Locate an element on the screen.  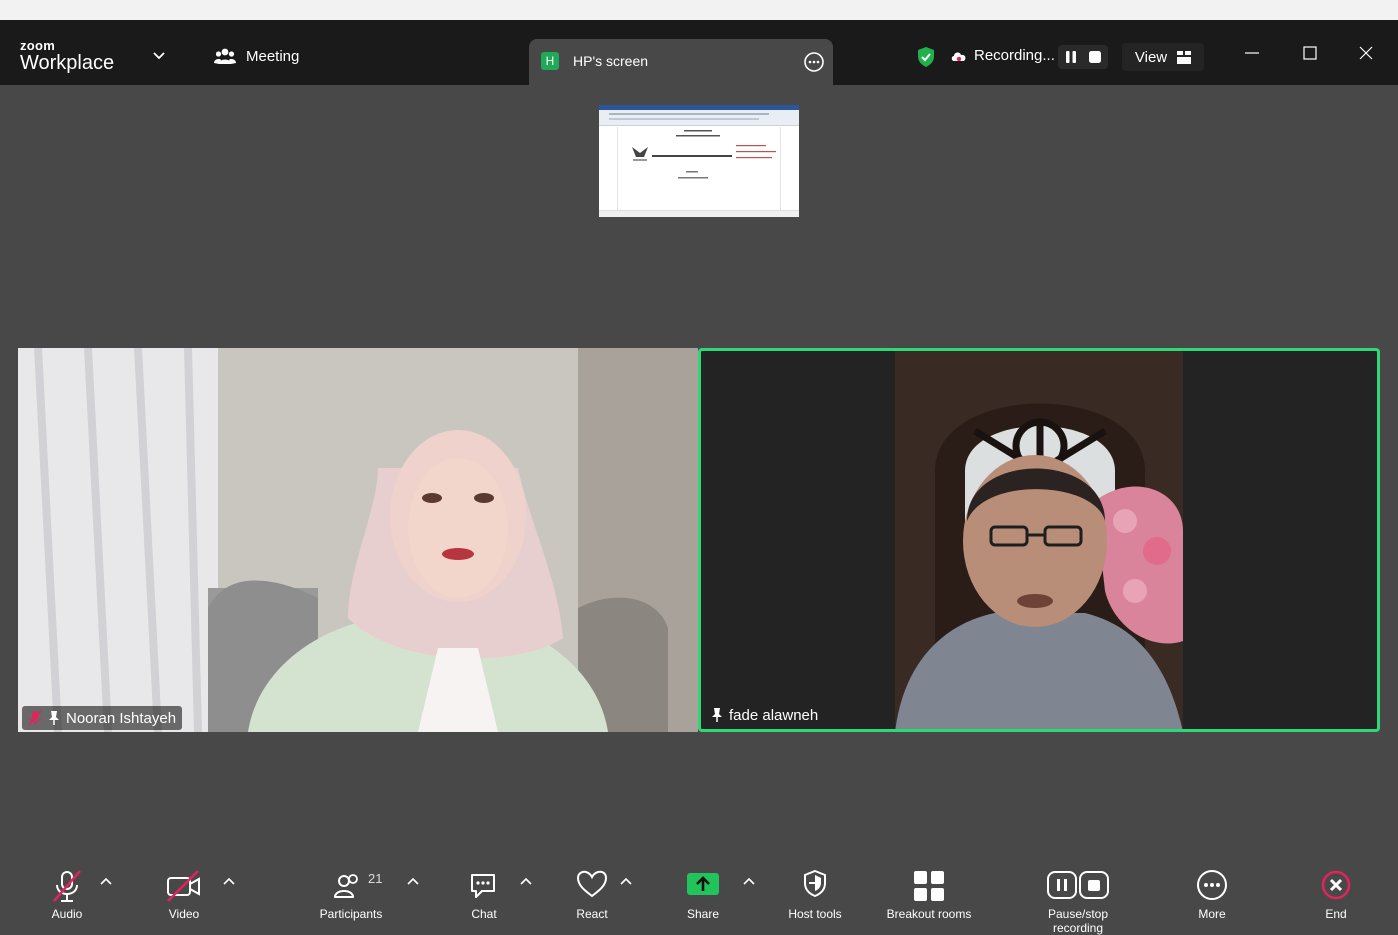
view-button: View is located at coordinates (1163, 57).